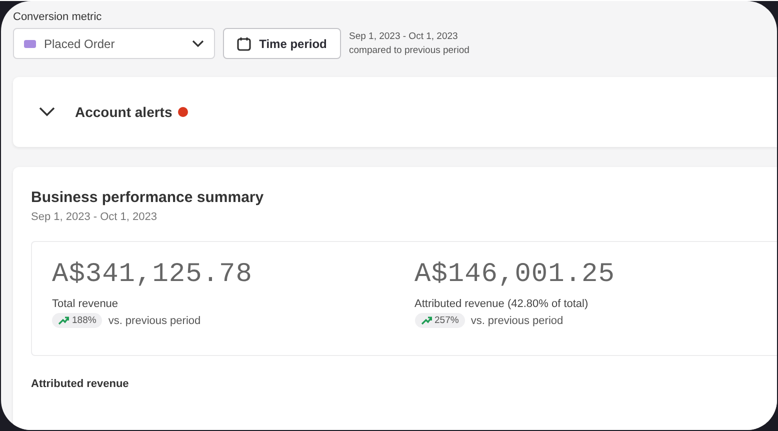 Image resolution: width=778 pixels, height=431 pixels. I want to click on tag-icon, so click(30, 44).